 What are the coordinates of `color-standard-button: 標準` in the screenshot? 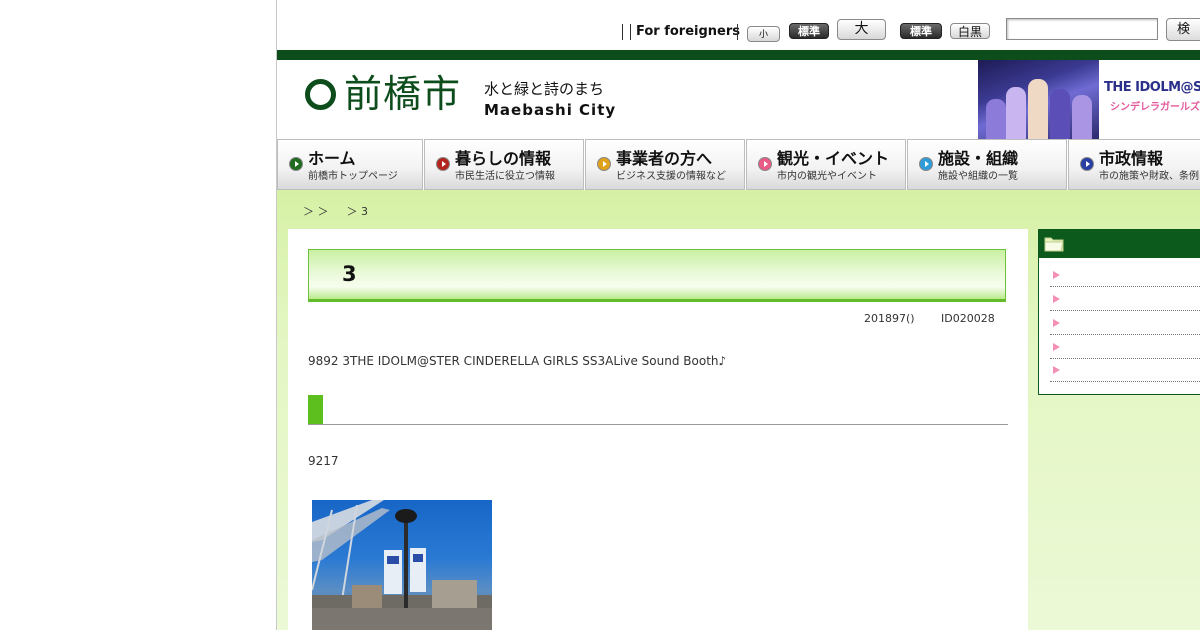 It's located at (921, 31).